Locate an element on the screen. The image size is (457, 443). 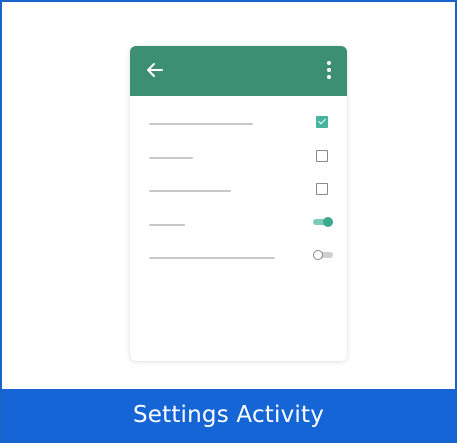
arrow-left-icon is located at coordinates (155, 70).